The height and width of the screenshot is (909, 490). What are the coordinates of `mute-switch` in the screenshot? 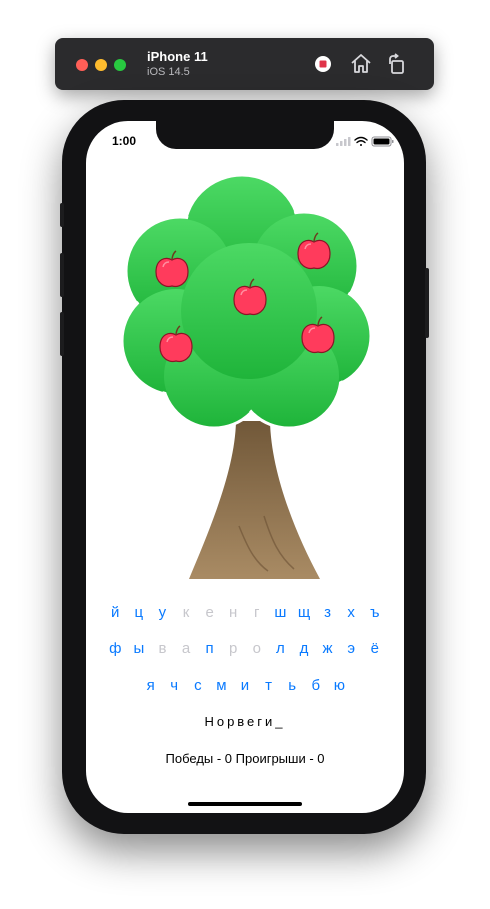 It's located at (62, 215).